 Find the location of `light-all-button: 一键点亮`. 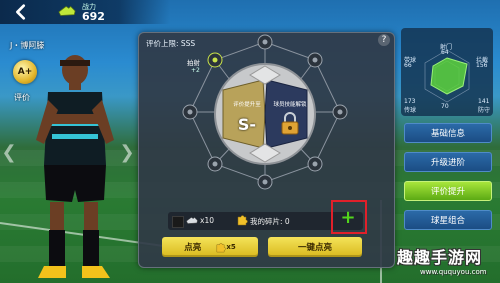

light-all-button: 一键点亮 is located at coordinates (315, 247).